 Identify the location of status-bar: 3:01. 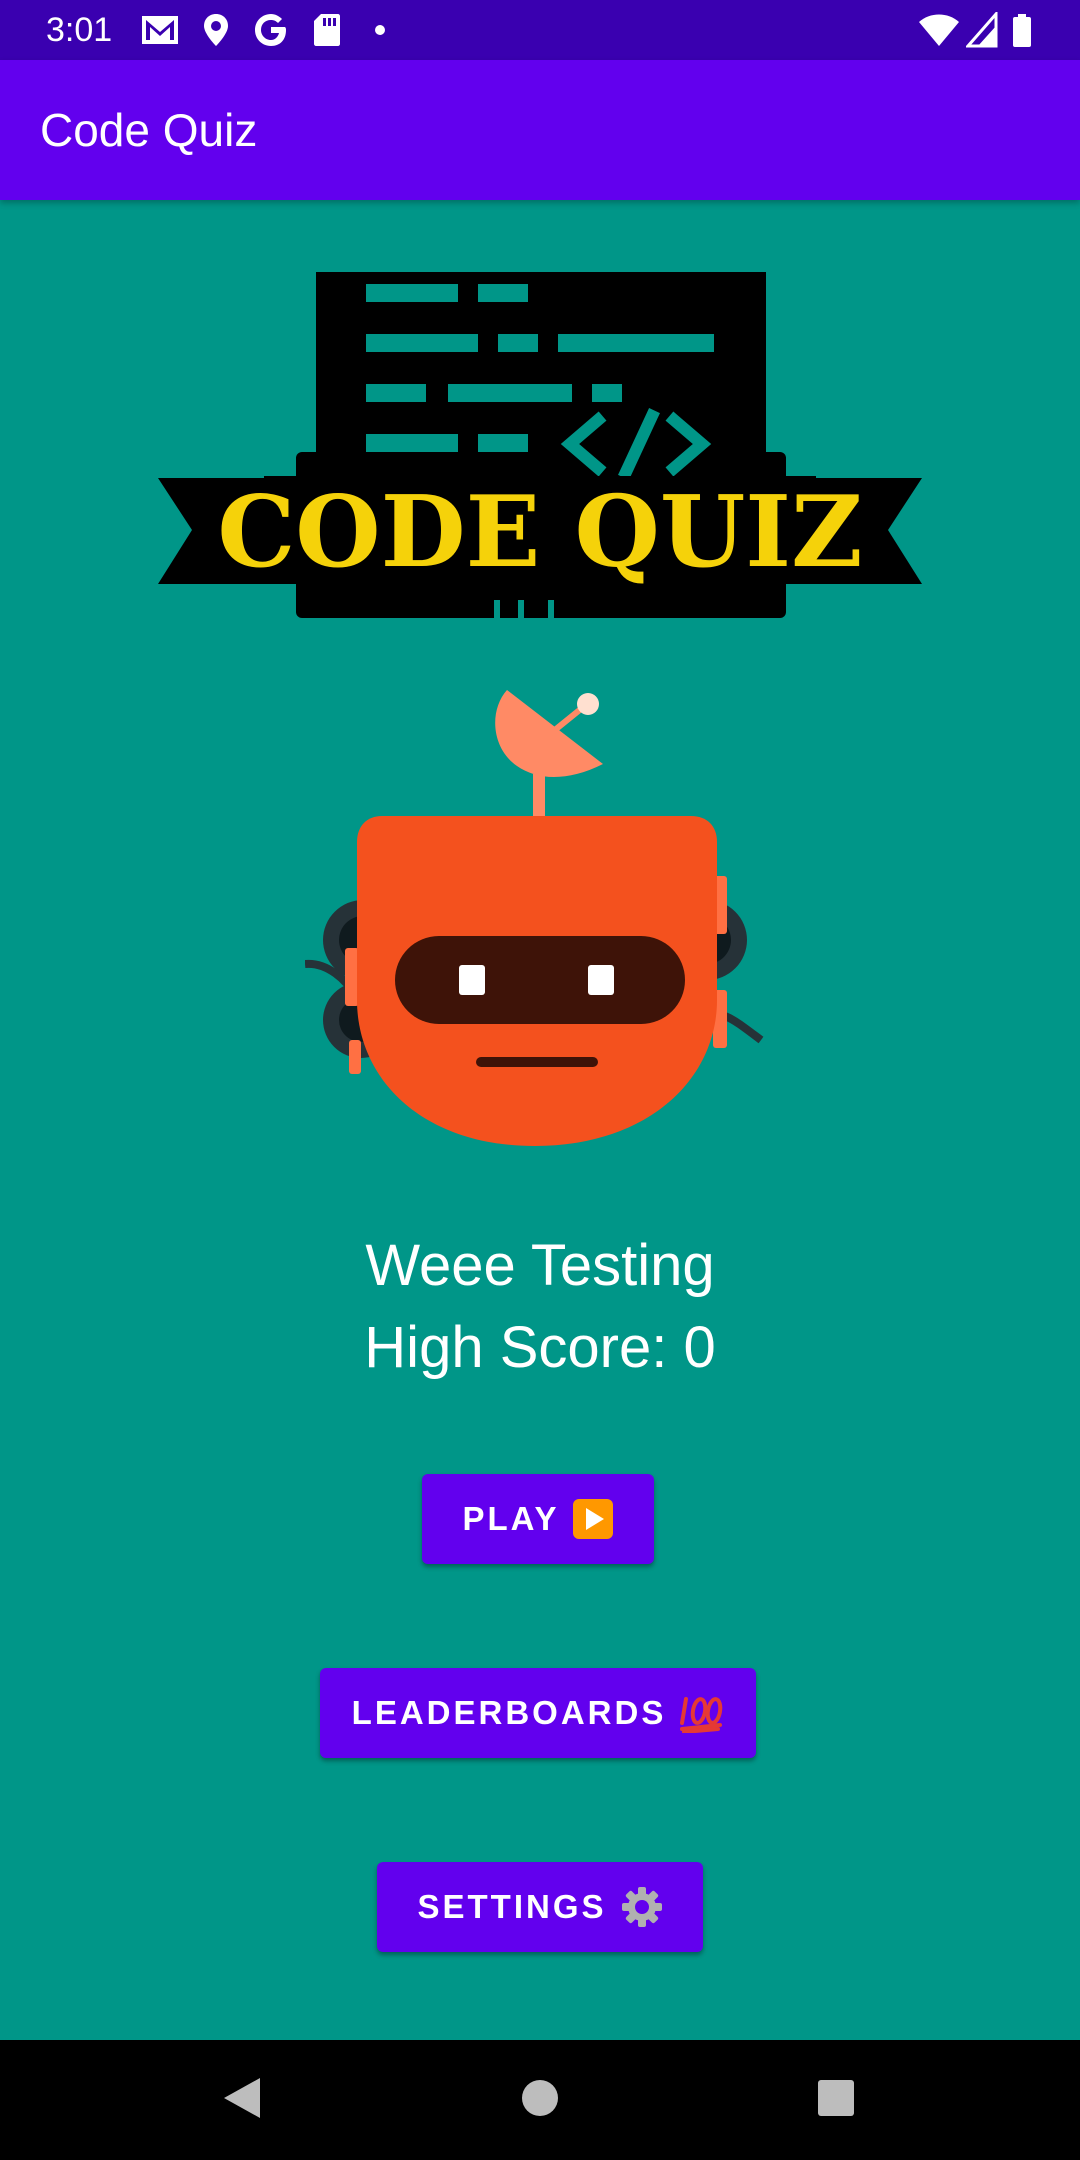
(540, 30).